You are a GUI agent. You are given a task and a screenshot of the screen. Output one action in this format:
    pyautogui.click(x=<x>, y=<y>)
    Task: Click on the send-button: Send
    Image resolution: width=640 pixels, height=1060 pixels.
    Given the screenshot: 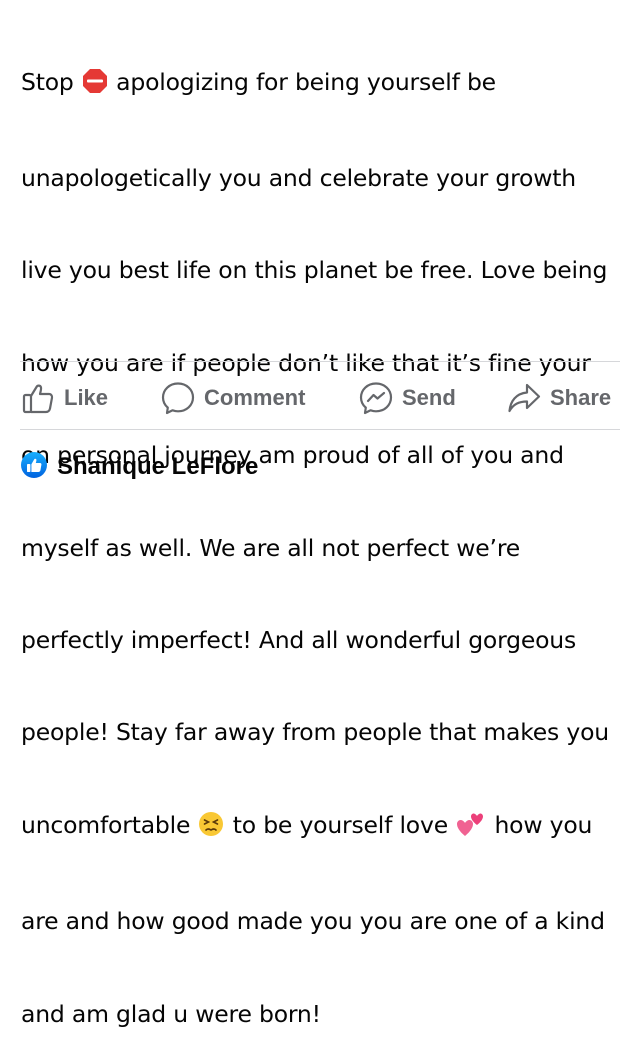 What is the action you would take?
    pyautogui.click(x=407, y=398)
    